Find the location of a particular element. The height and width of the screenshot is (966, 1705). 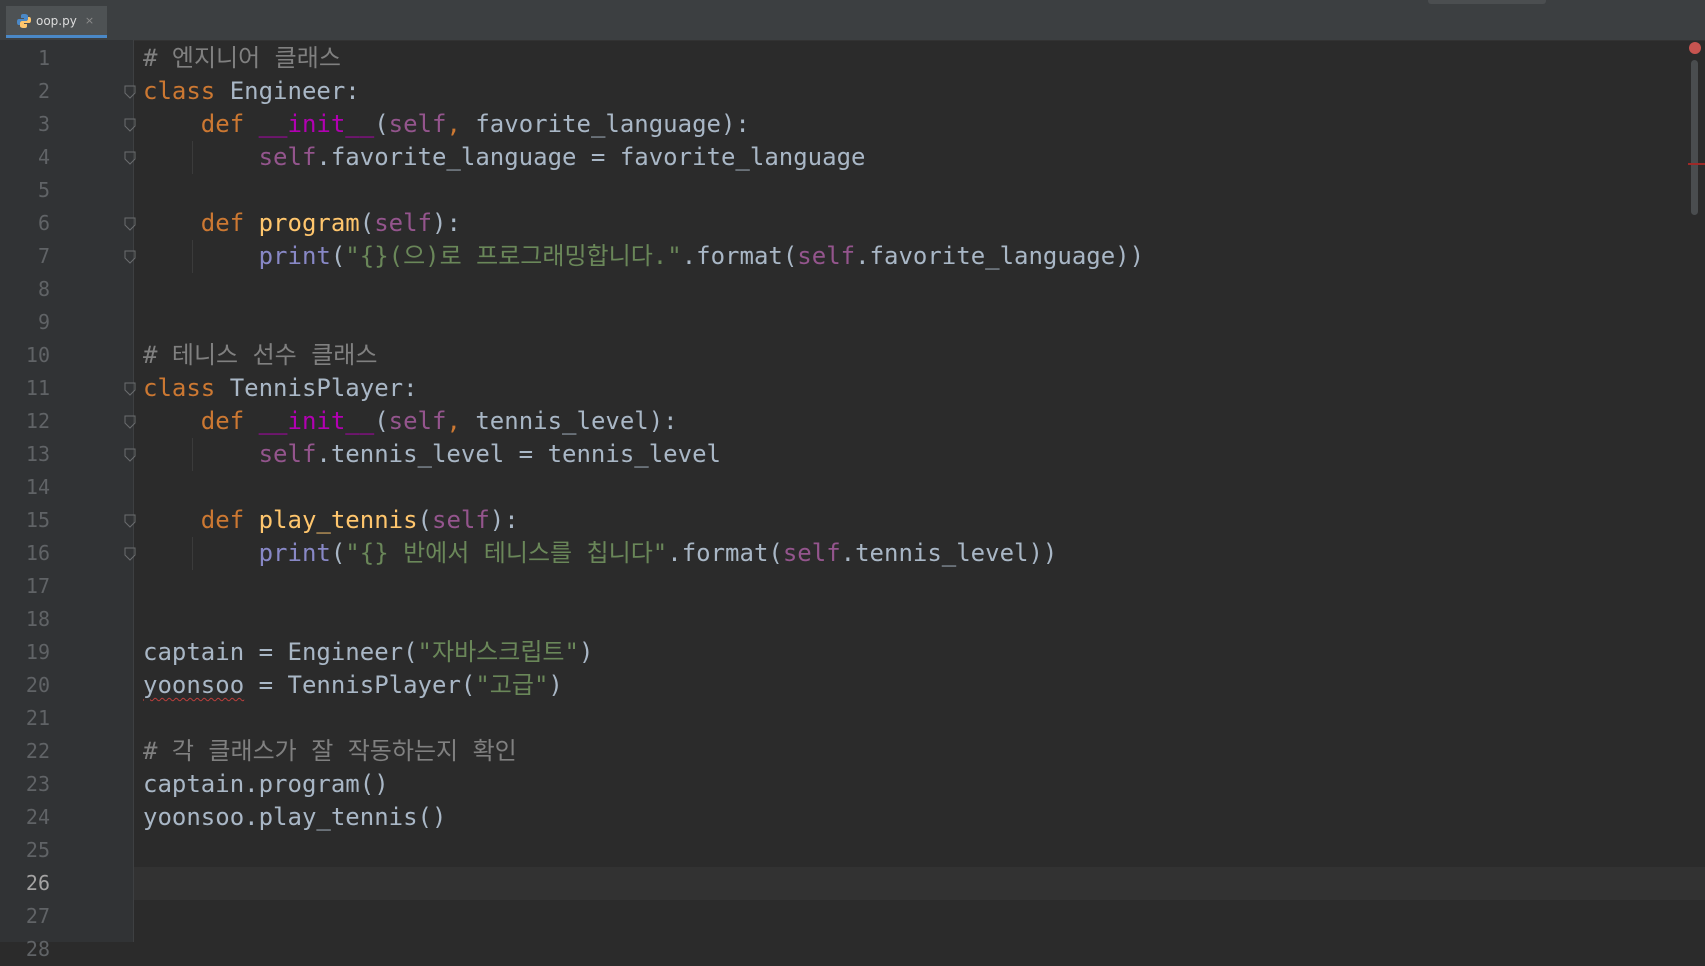

line-number: 25 is located at coordinates (25, 850).